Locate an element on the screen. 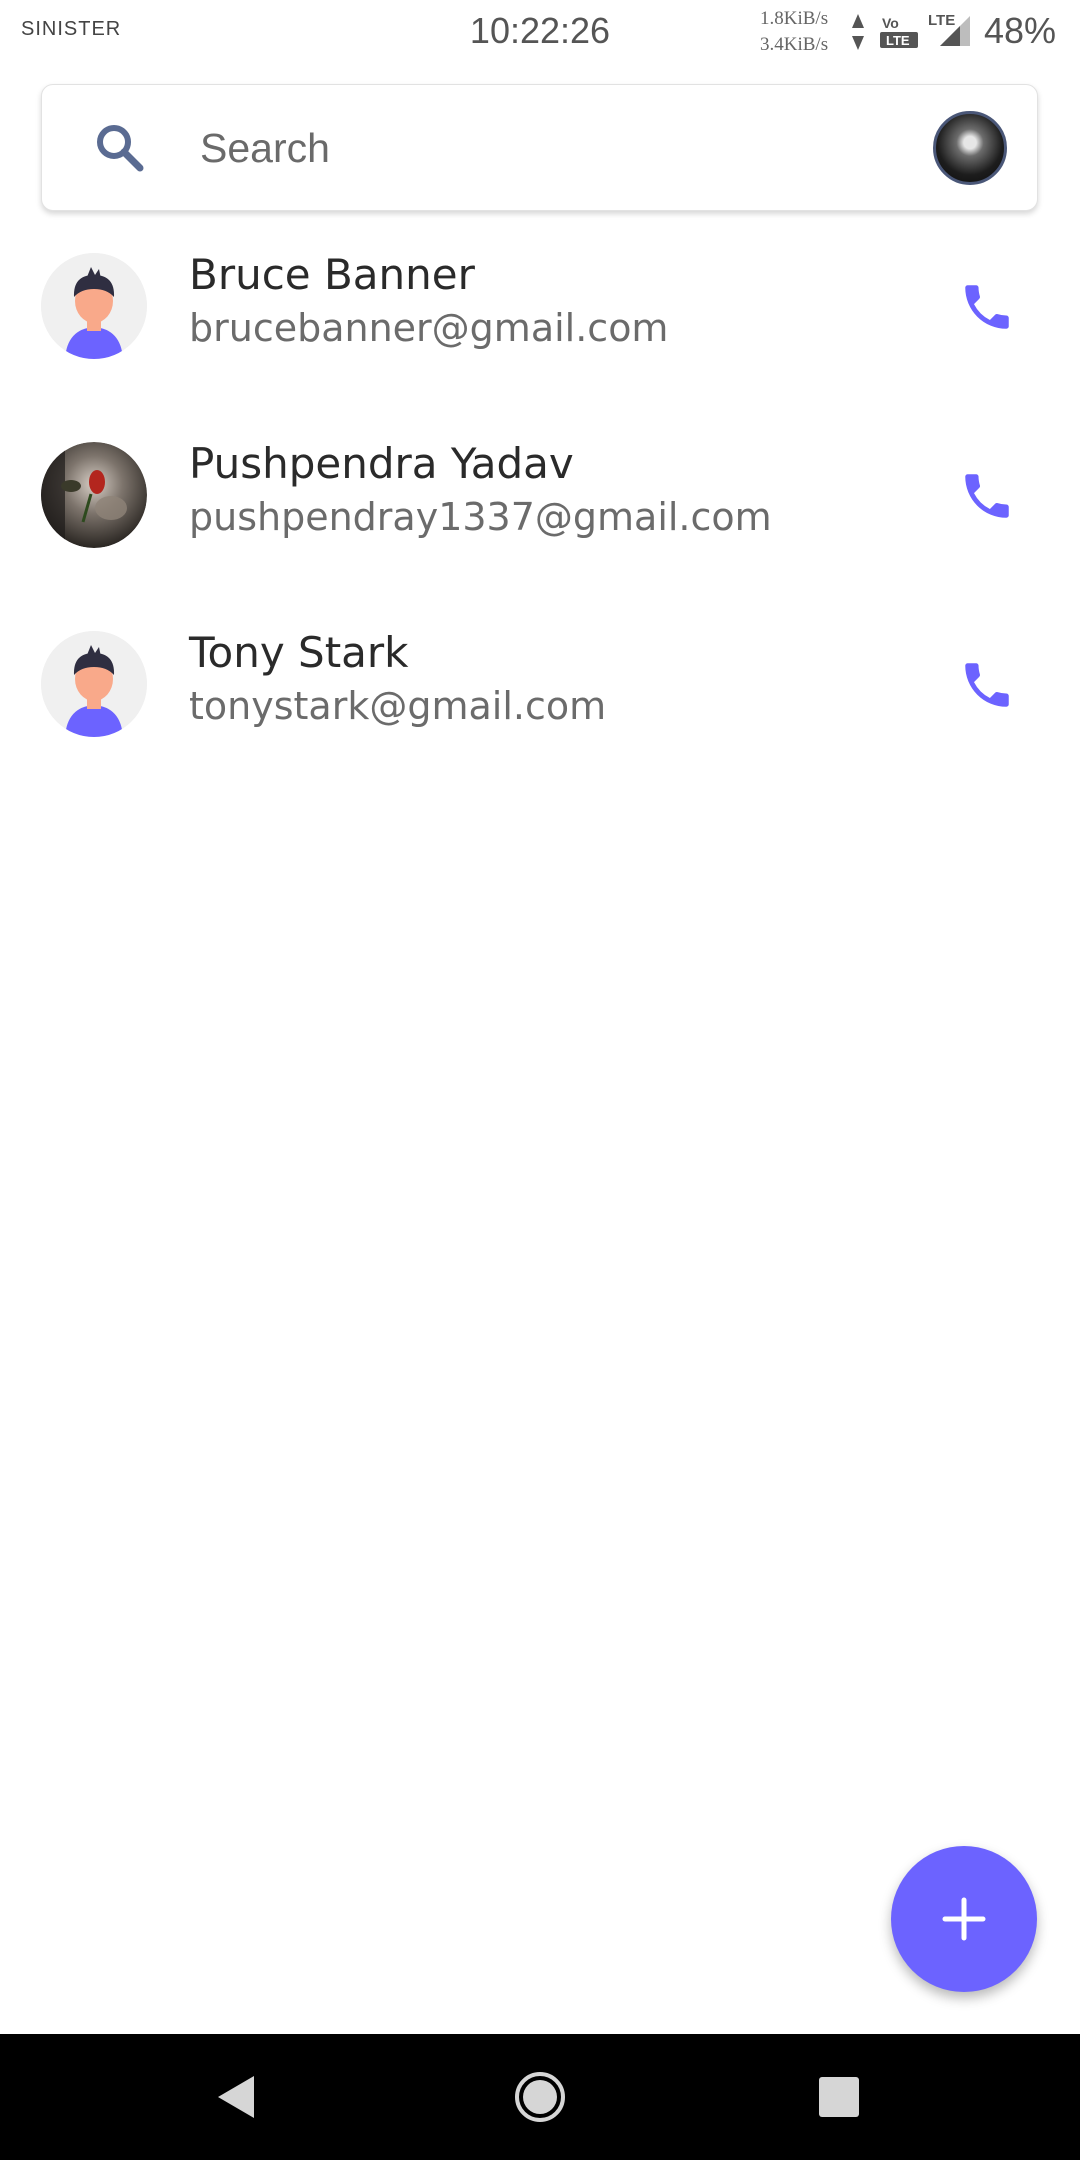 Image resolution: width=1080 pixels, height=2160 pixels. contact-email: tonystark@gmail.com is located at coordinates (398, 706).